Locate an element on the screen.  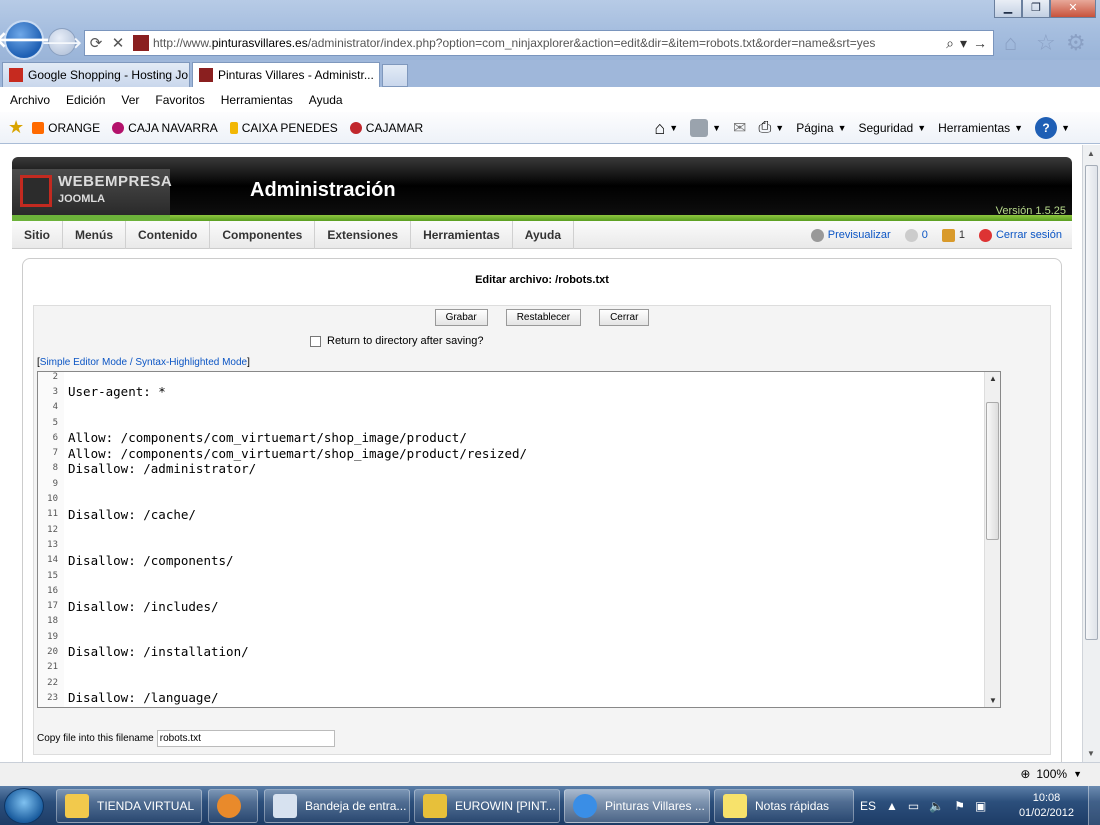
flag-icon: ⚑ is located at coordinates (959, 806).